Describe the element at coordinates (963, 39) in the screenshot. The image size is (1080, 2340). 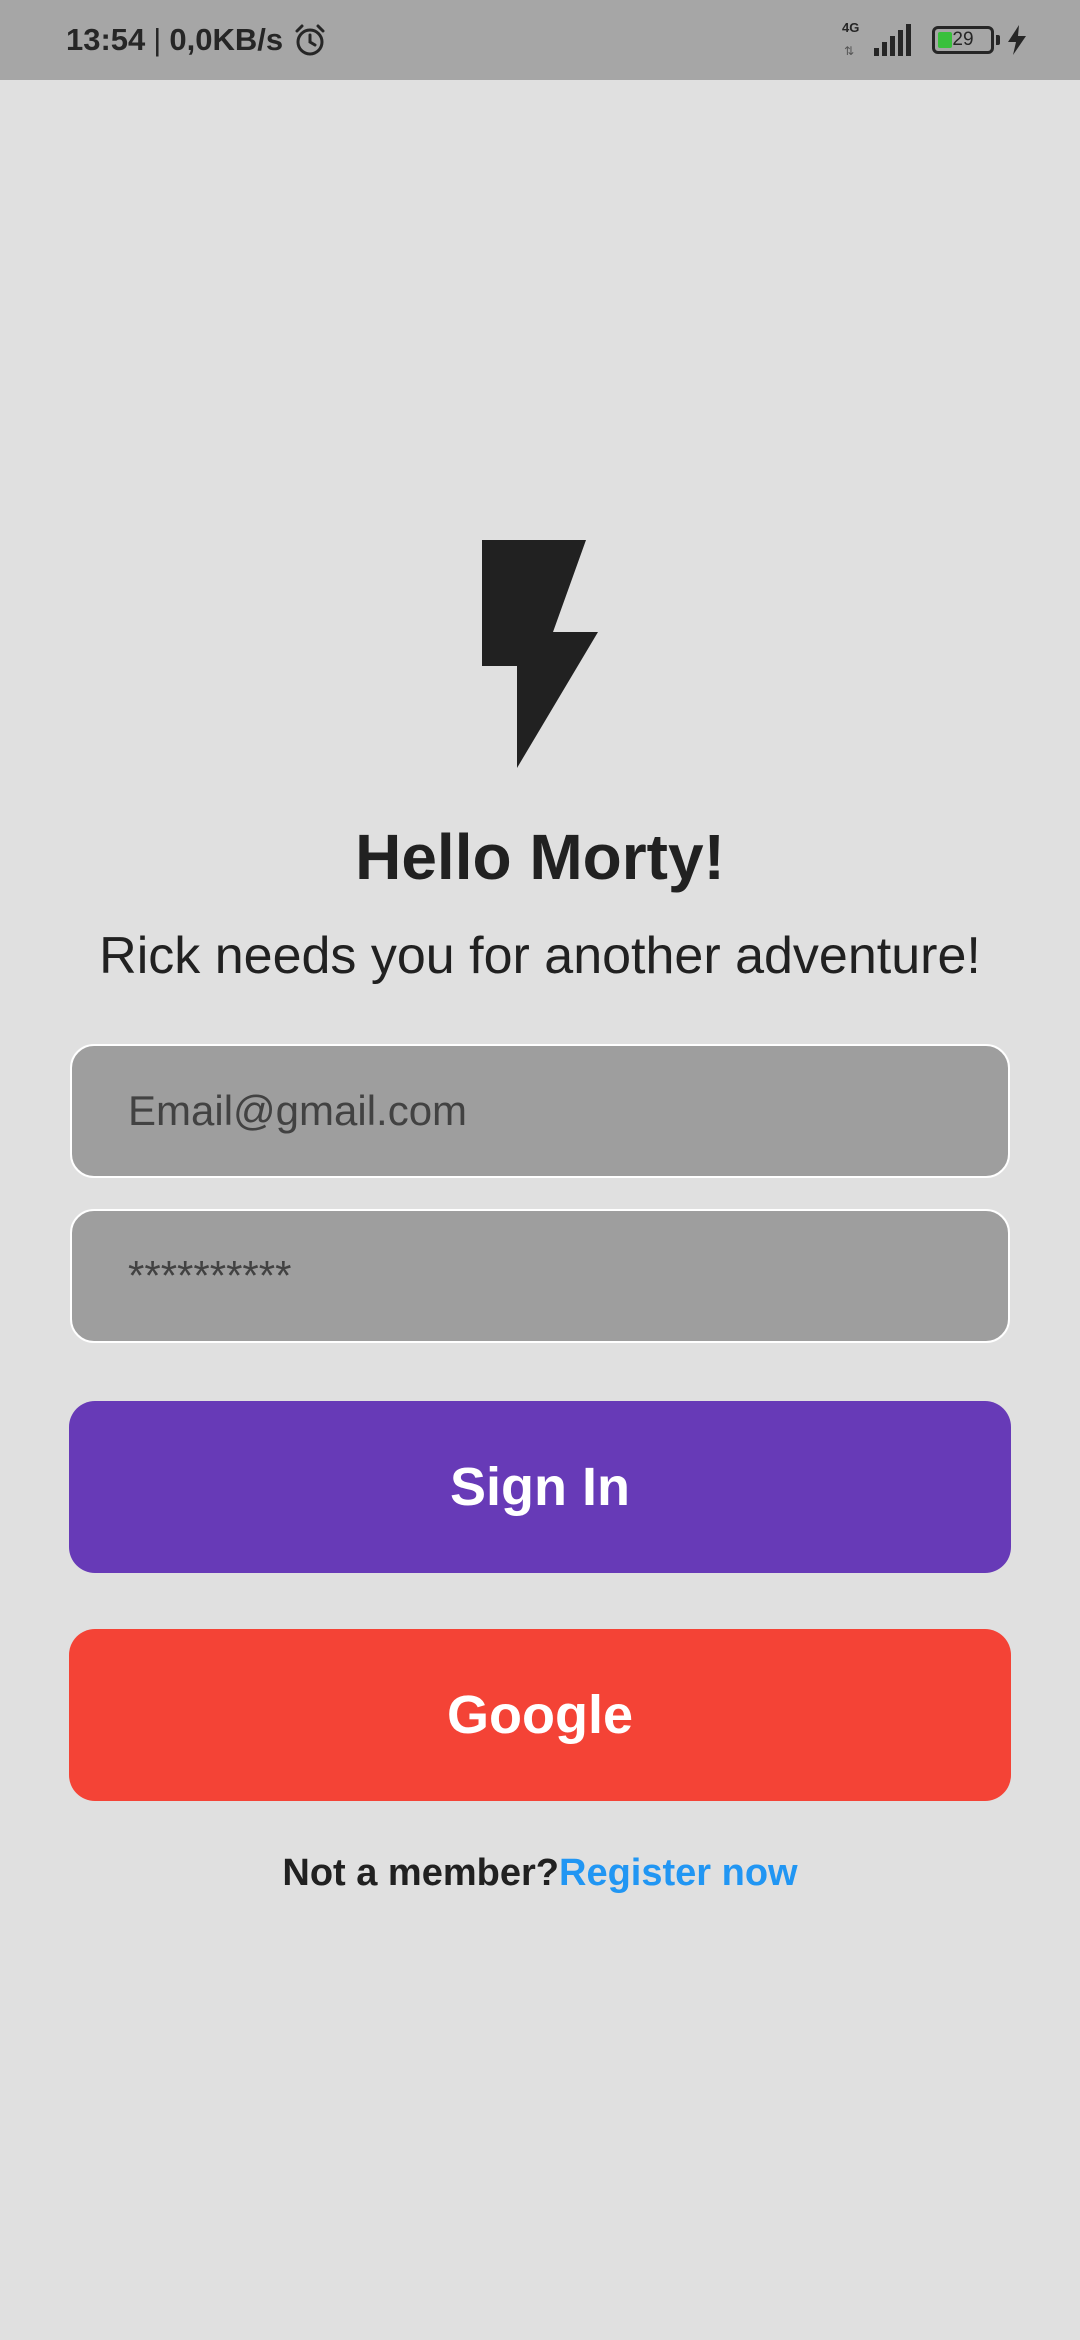
I see `battery-level: 29` at that location.